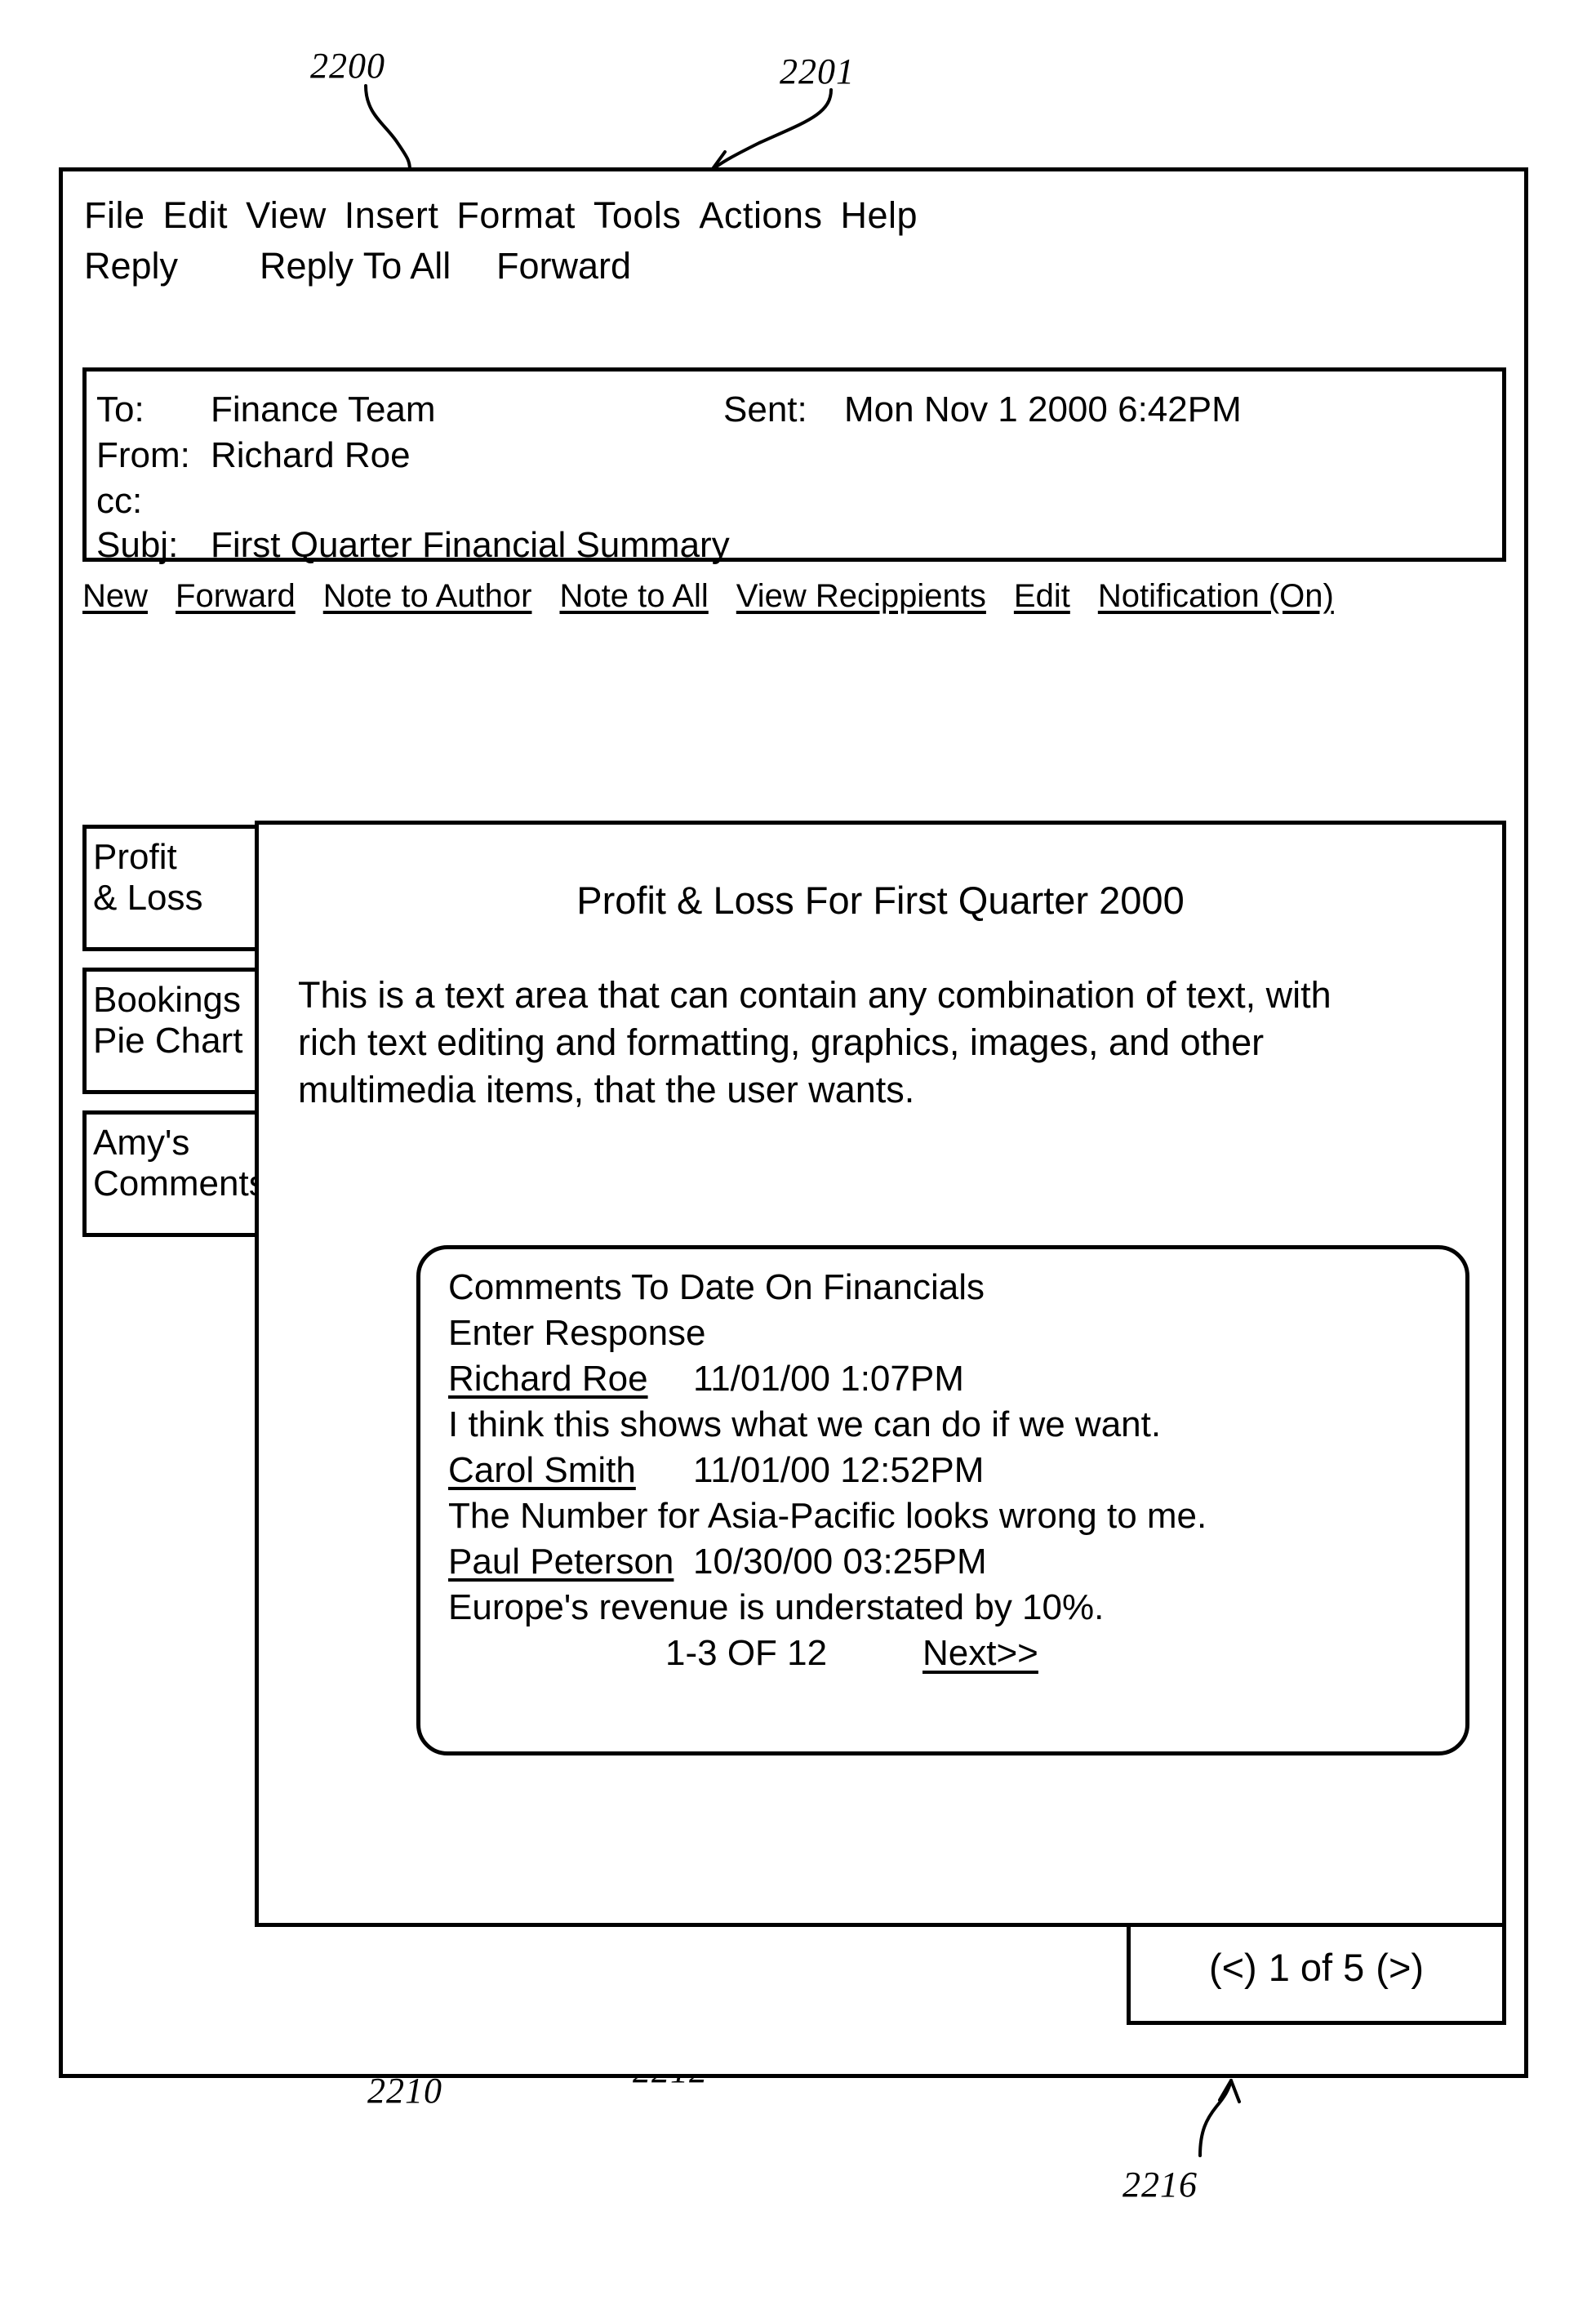 Image resolution: width=1596 pixels, height=2305 pixels. I want to click on comment-text: Europe's revenue is understated by 10%., so click(776, 1607).